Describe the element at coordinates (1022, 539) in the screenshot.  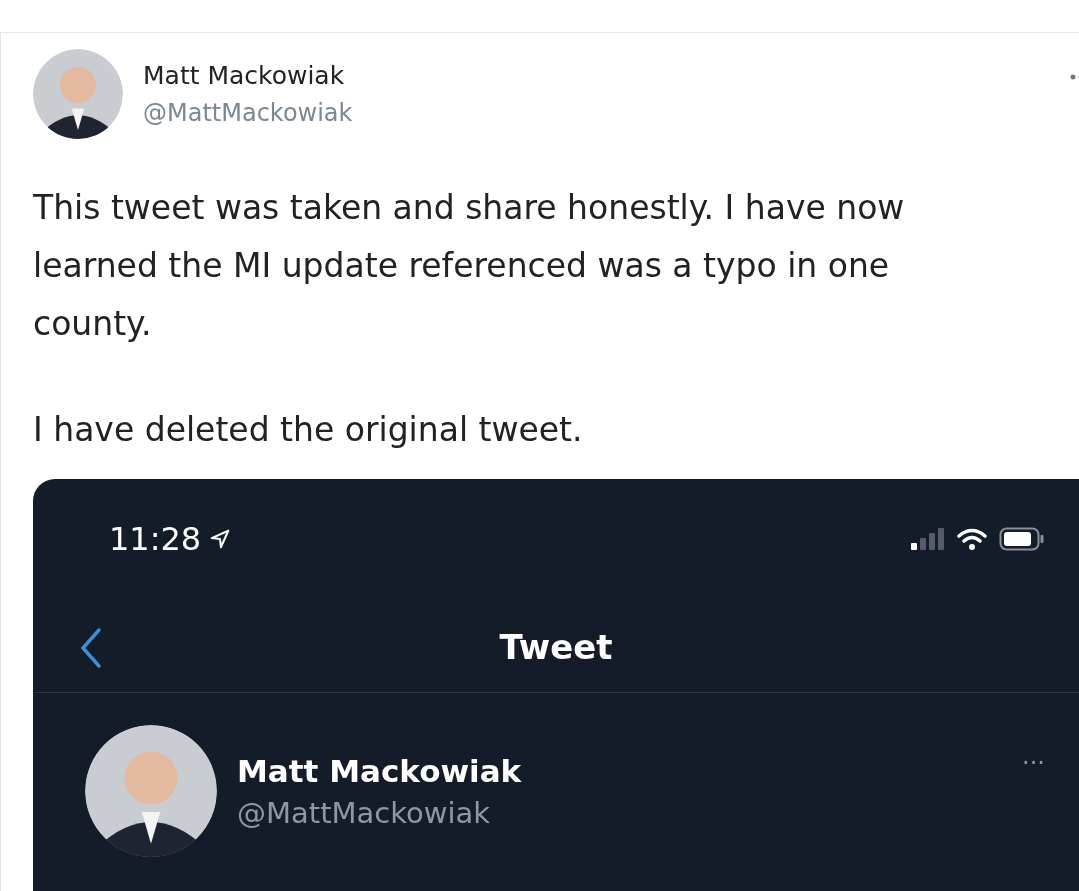
I see `battery-icon` at that location.